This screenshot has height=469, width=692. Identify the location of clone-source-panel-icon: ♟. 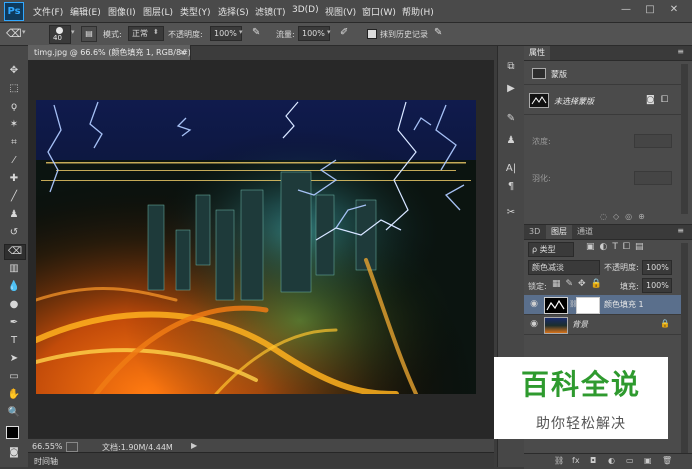
(511, 141).